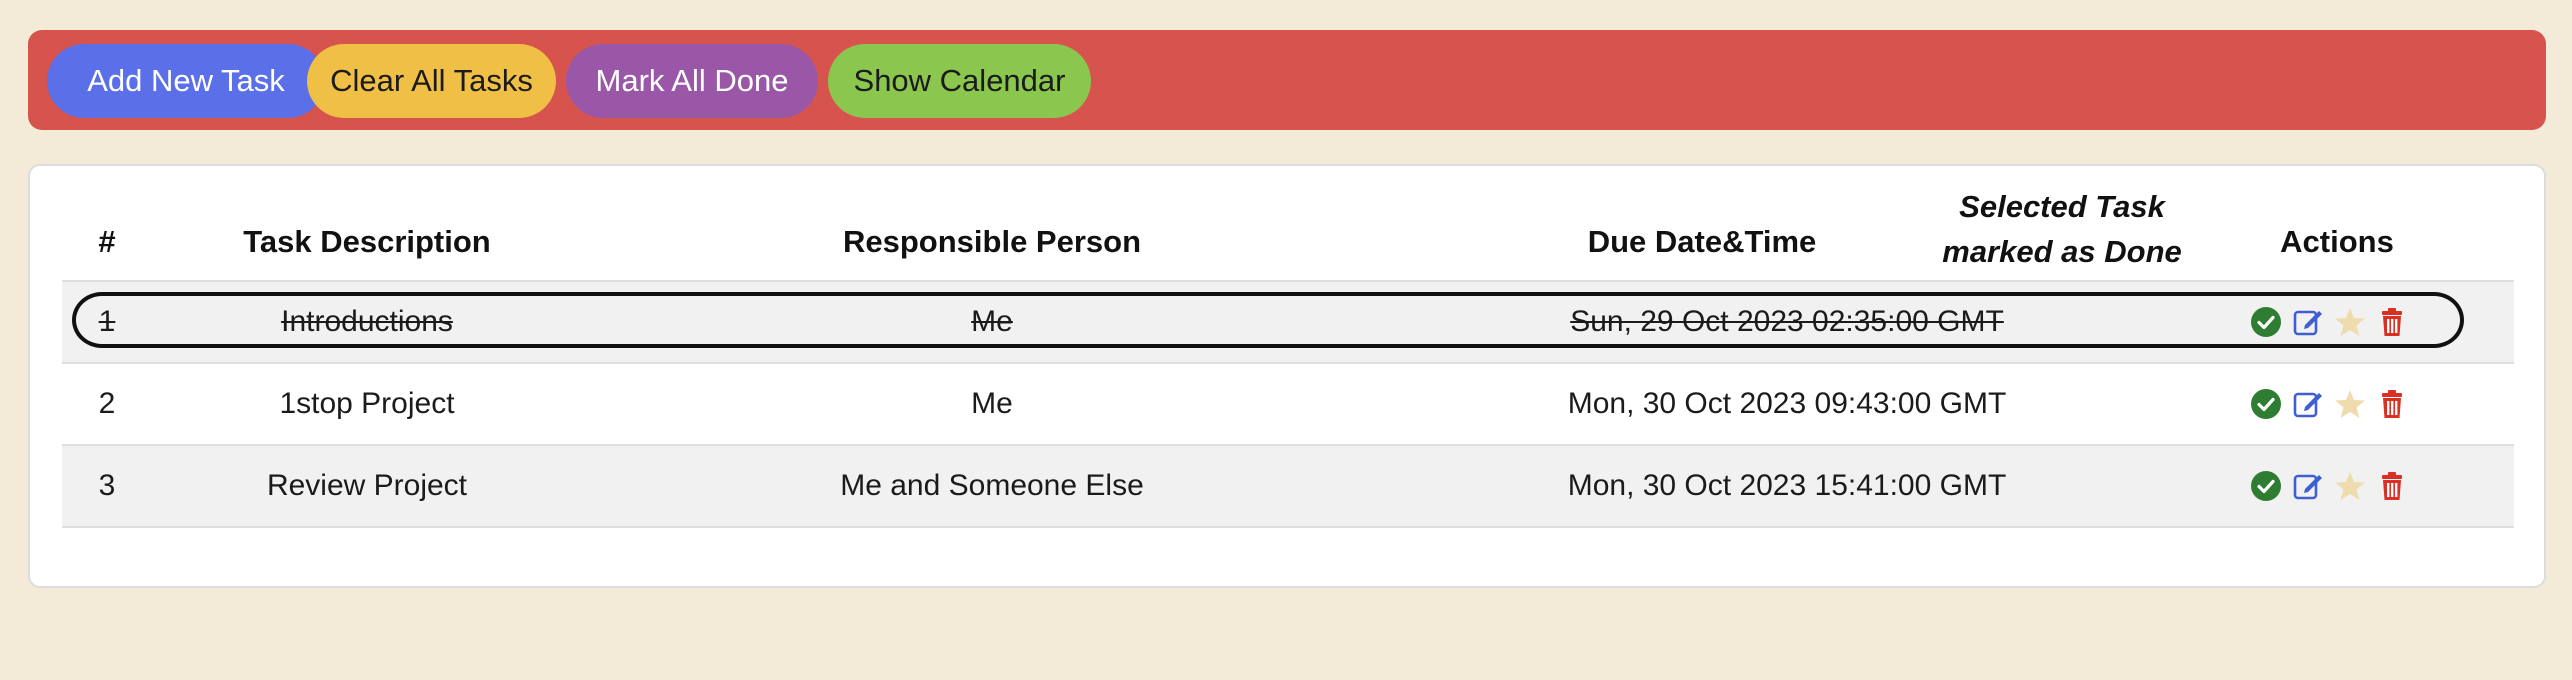 This screenshot has height=680, width=2572. I want to click on task-number: 3, so click(107, 485).